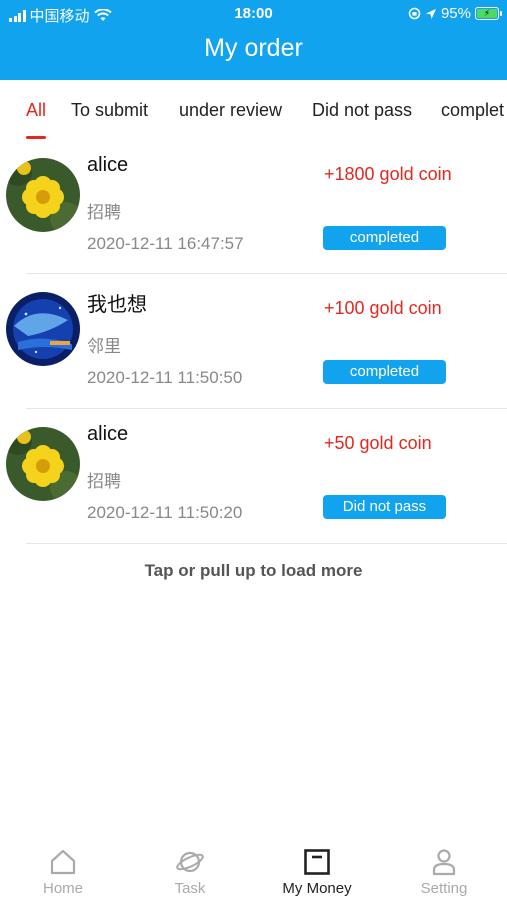 This screenshot has width=507, height=900. What do you see at coordinates (253, 571) in the screenshot?
I see `load-more-button: Tap or pull up to load more` at bounding box center [253, 571].